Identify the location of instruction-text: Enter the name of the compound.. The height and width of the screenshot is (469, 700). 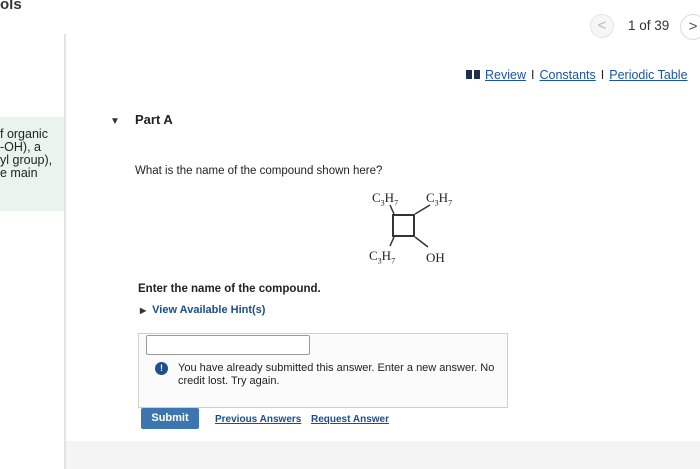
(229, 289).